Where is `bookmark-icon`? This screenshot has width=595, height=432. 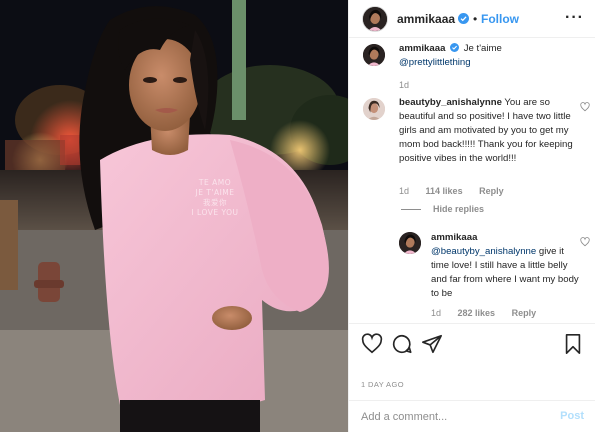
bookmark-icon is located at coordinates (573, 344).